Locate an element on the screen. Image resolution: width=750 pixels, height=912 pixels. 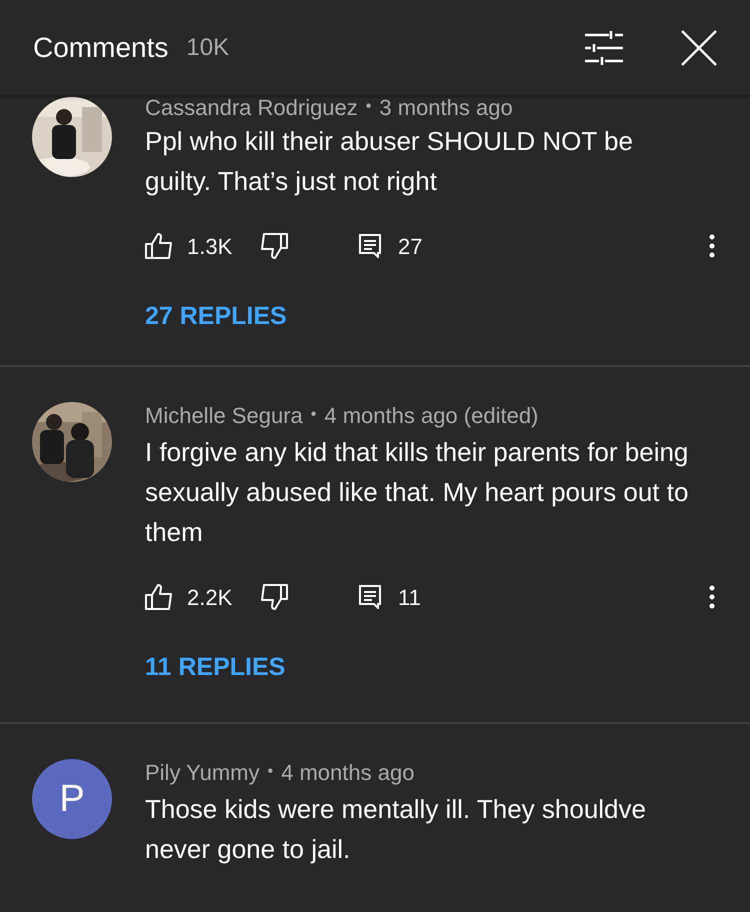
like-count: 1.3K is located at coordinates (210, 246).